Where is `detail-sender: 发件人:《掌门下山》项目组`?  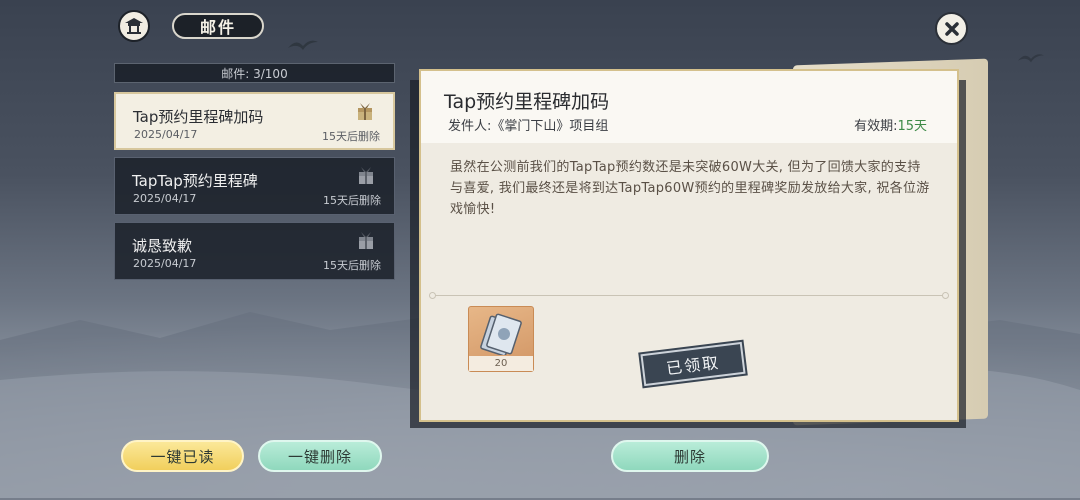
detail-sender: 发件人:《掌门下山》项目组 is located at coordinates (528, 126).